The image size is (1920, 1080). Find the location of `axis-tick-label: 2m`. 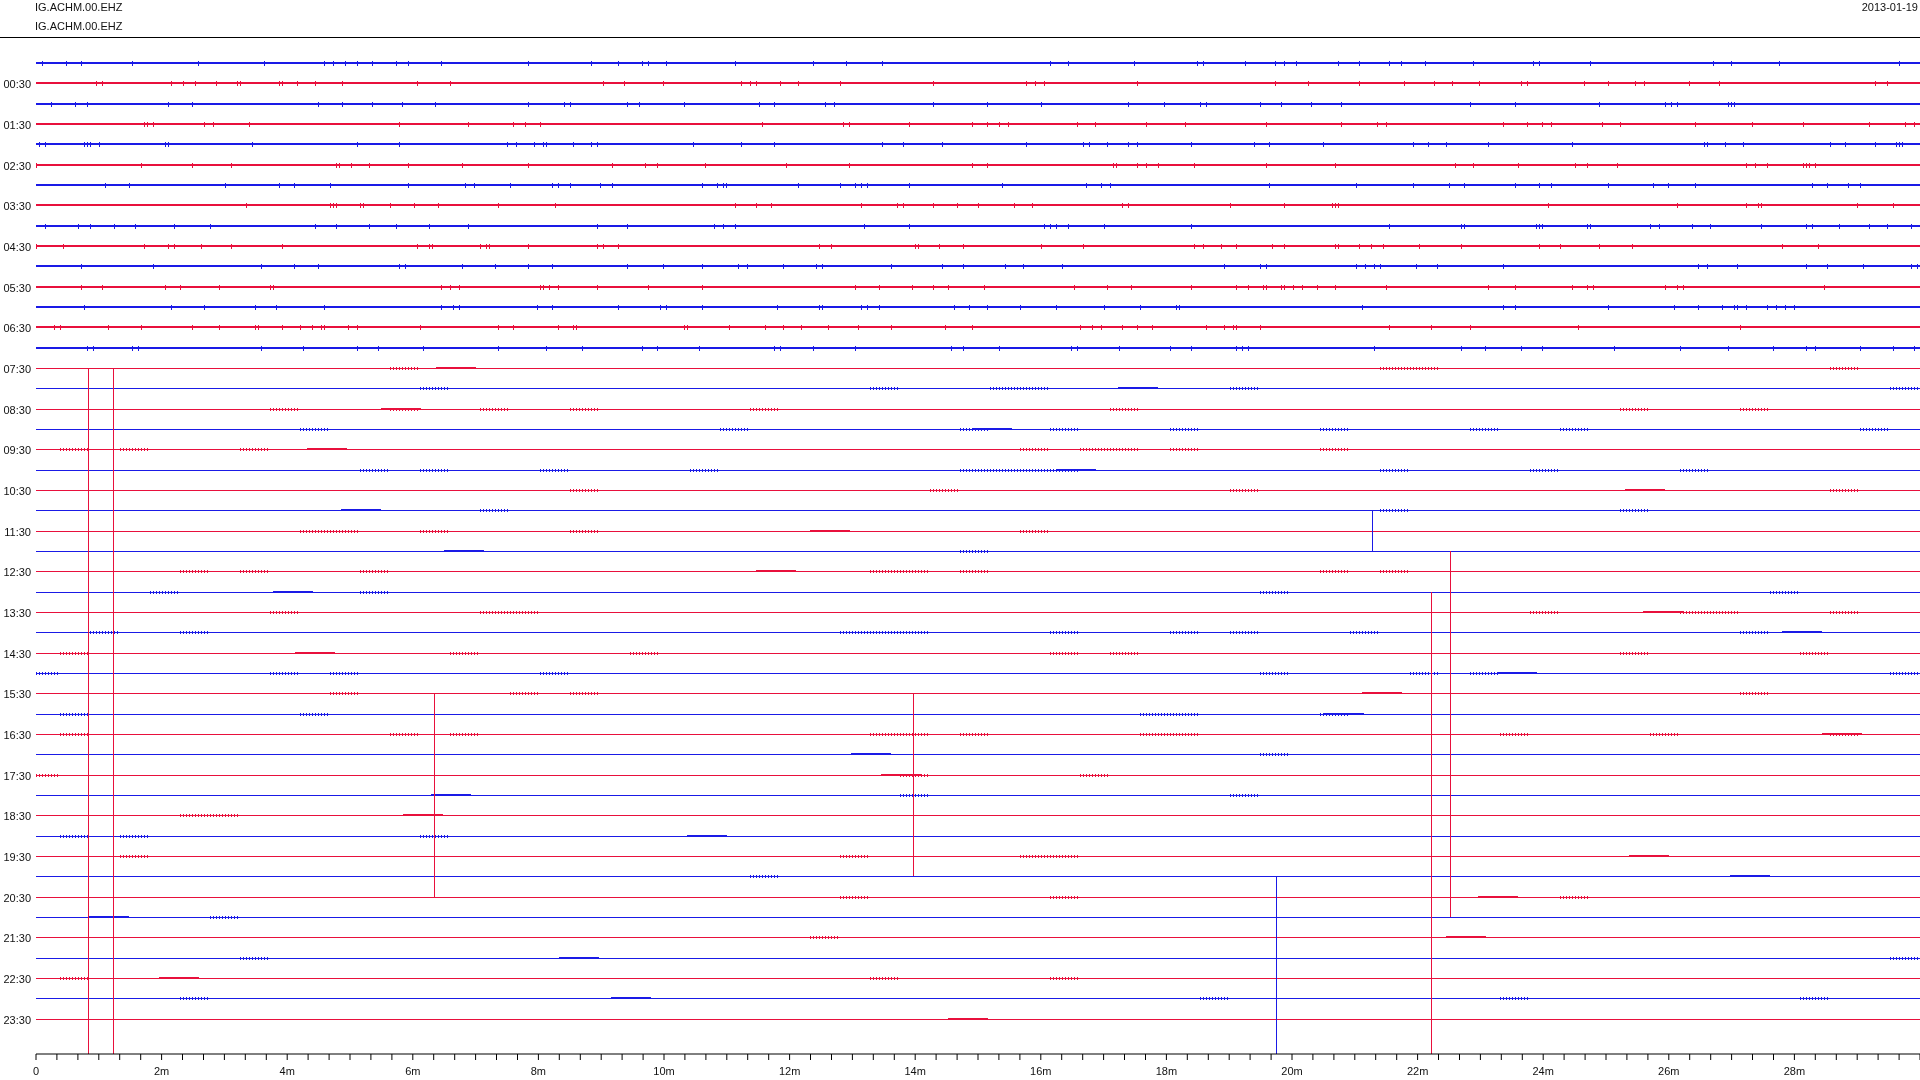

axis-tick-label: 2m is located at coordinates (161, 1071).